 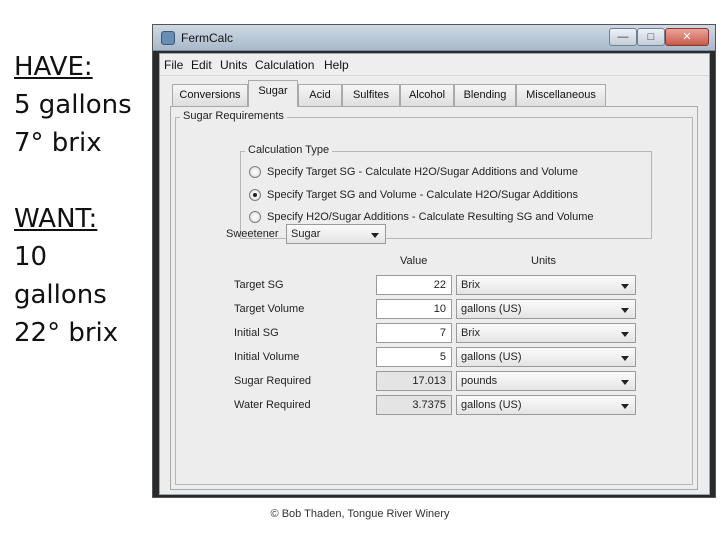 I want to click on sugar-required-units-select: pounds, so click(x=546, y=381).